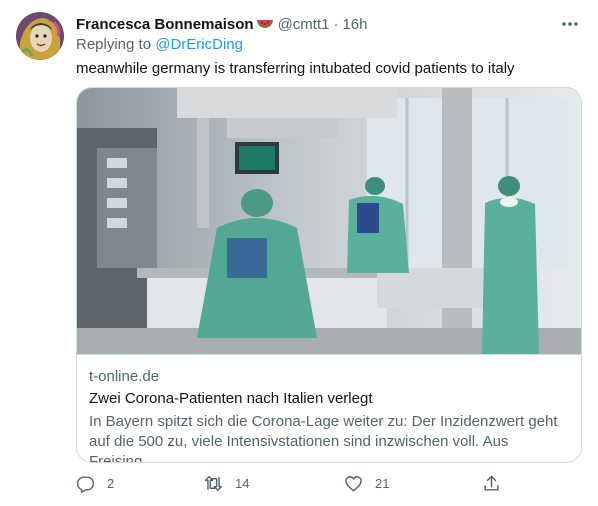 This screenshot has width=598, height=506. Describe the element at coordinates (213, 483) in the screenshot. I see `retweet-icon` at that location.